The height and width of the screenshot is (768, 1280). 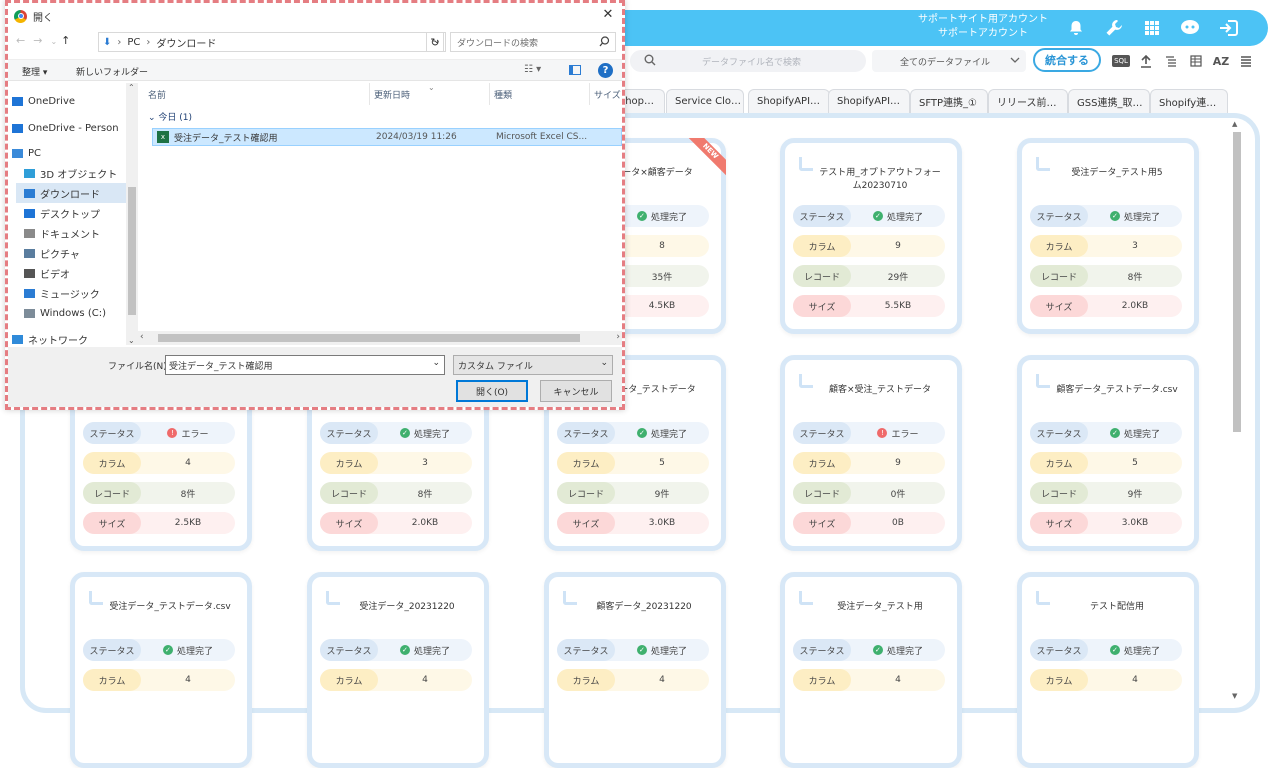 What do you see at coordinates (1196, 61) in the screenshot?
I see `table-view-icon` at bounding box center [1196, 61].